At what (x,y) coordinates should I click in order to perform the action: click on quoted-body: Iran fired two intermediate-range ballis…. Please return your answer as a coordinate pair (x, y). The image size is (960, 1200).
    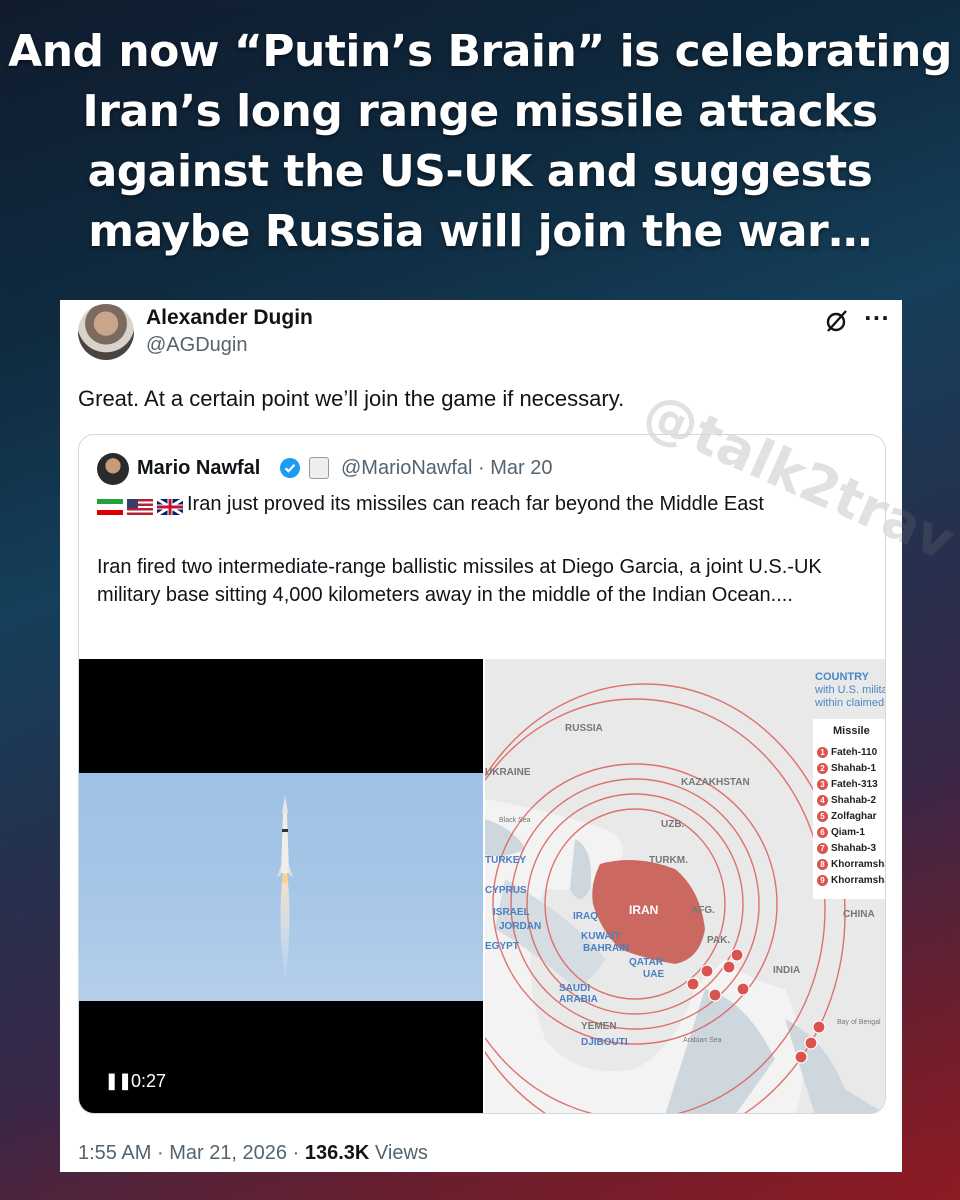
    Looking at the image, I should click on (459, 581).